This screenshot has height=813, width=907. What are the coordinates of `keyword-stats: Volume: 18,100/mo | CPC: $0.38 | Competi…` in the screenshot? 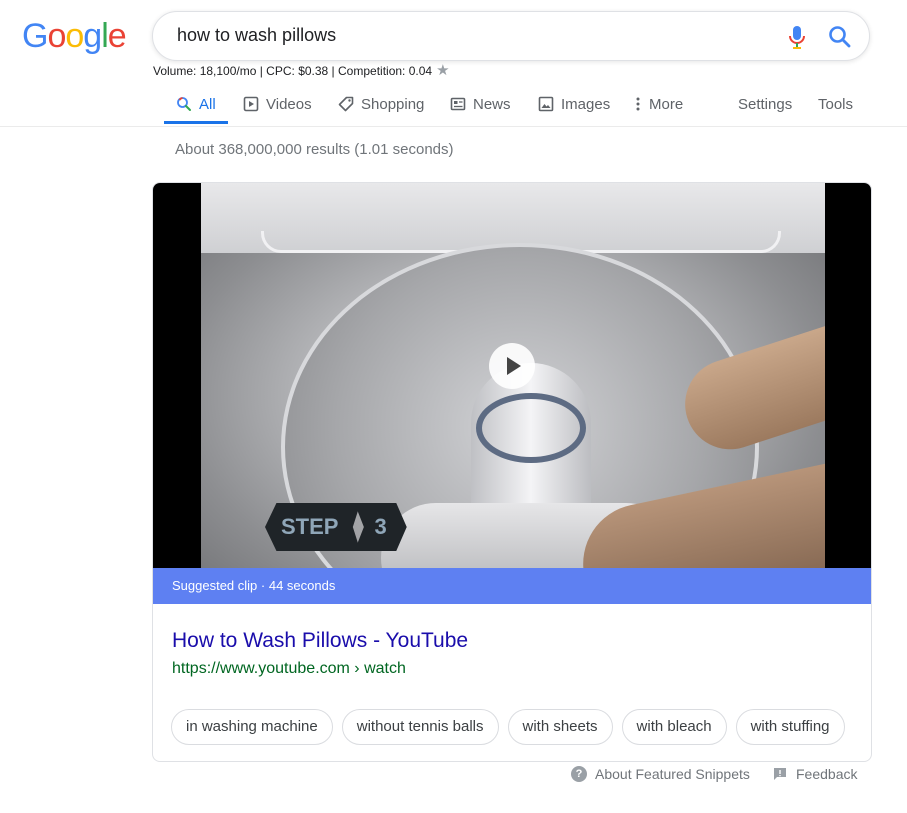 It's located at (301, 70).